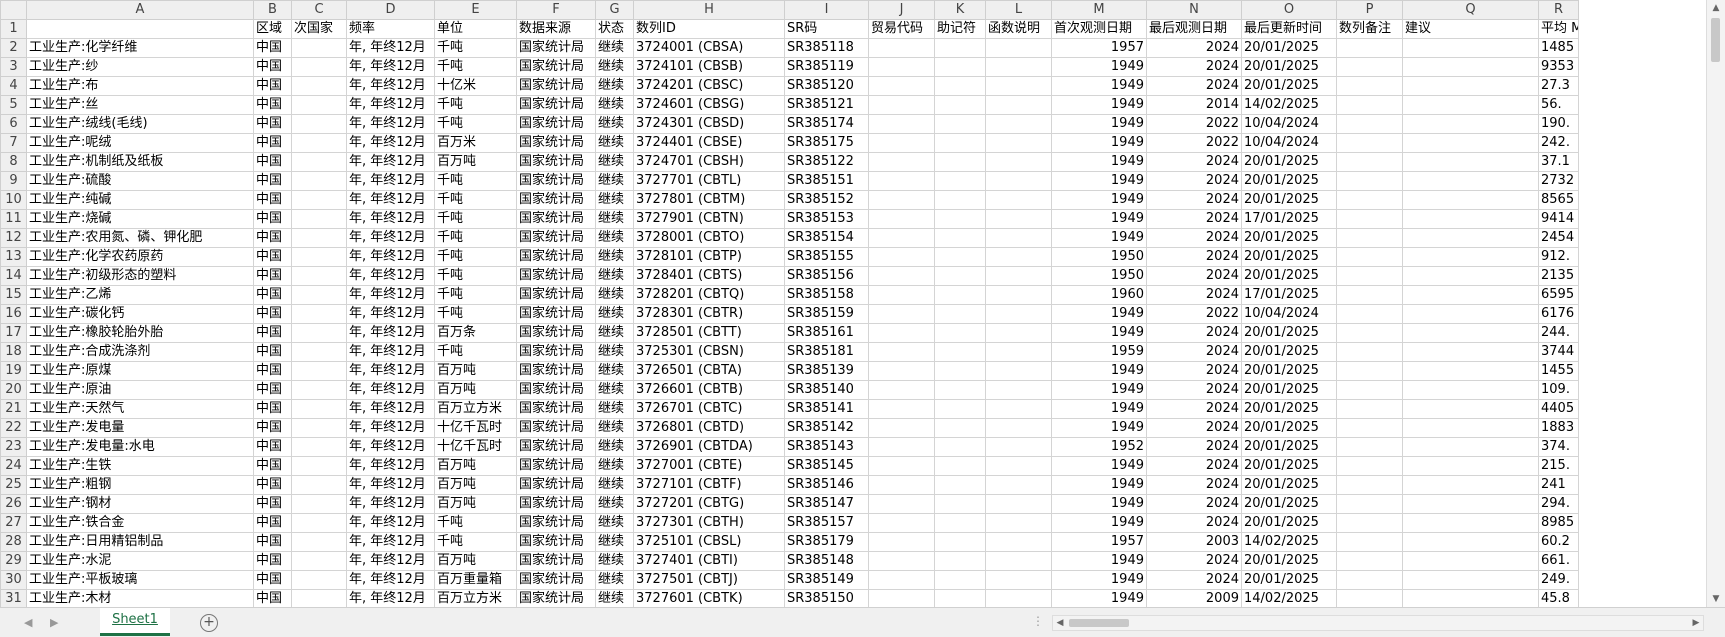 This screenshot has width=1725, height=637. Describe the element at coordinates (1558, 409) in the screenshot. I see `cell: 4405` at that location.